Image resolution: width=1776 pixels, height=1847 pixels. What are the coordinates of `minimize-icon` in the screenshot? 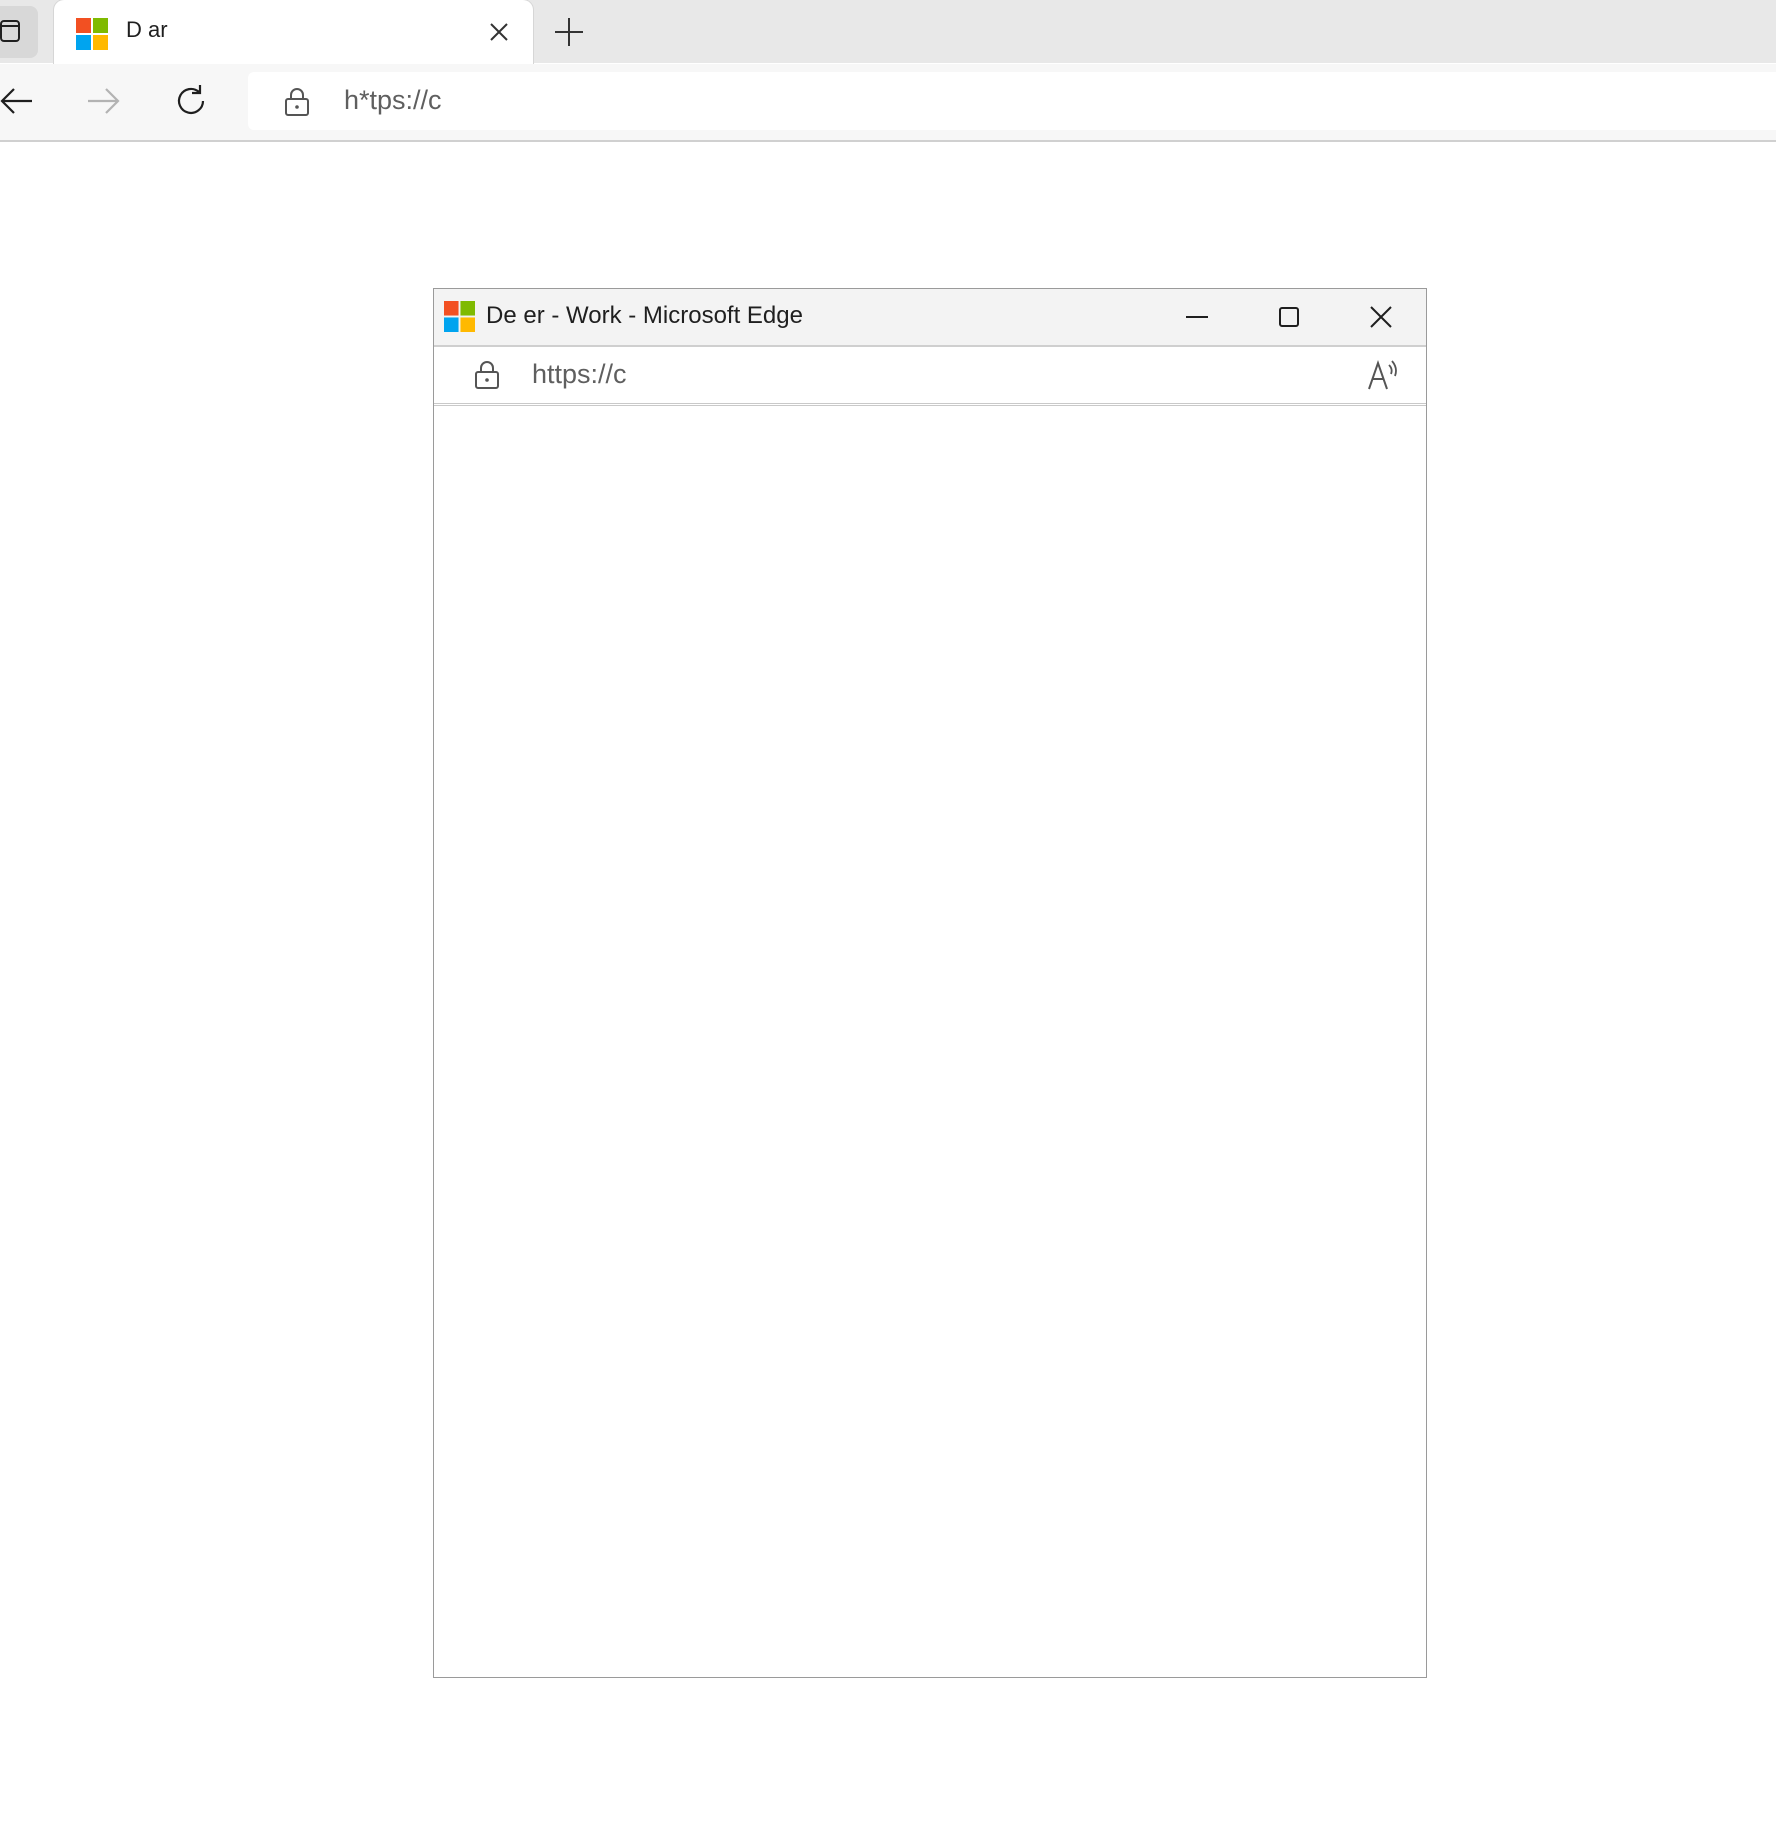 It's located at (1197, 317).